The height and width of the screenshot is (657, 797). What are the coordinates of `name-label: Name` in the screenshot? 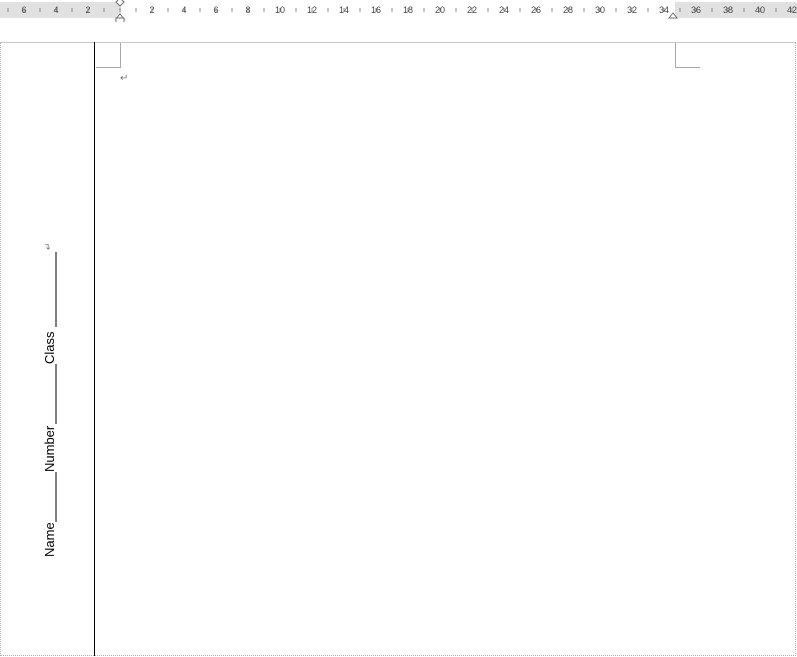 It's located at (49, 539).